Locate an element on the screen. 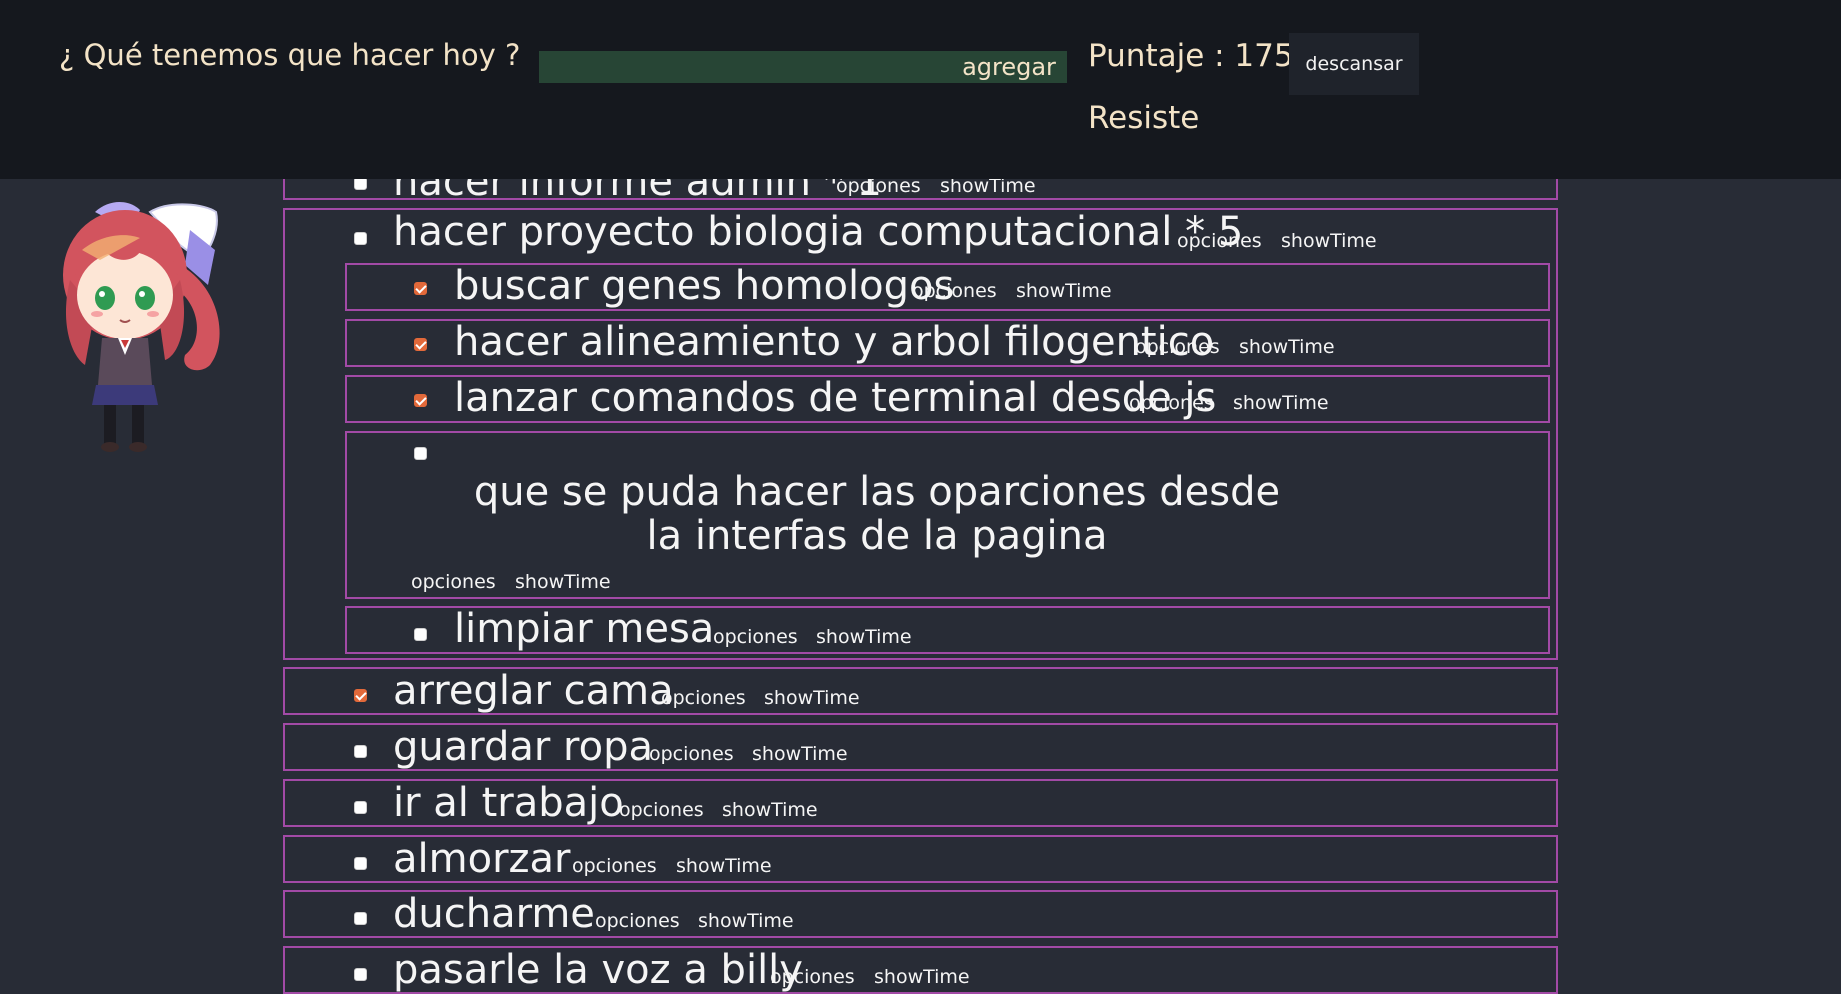  status-message: Resiste is located at coordinates (1144, 118).